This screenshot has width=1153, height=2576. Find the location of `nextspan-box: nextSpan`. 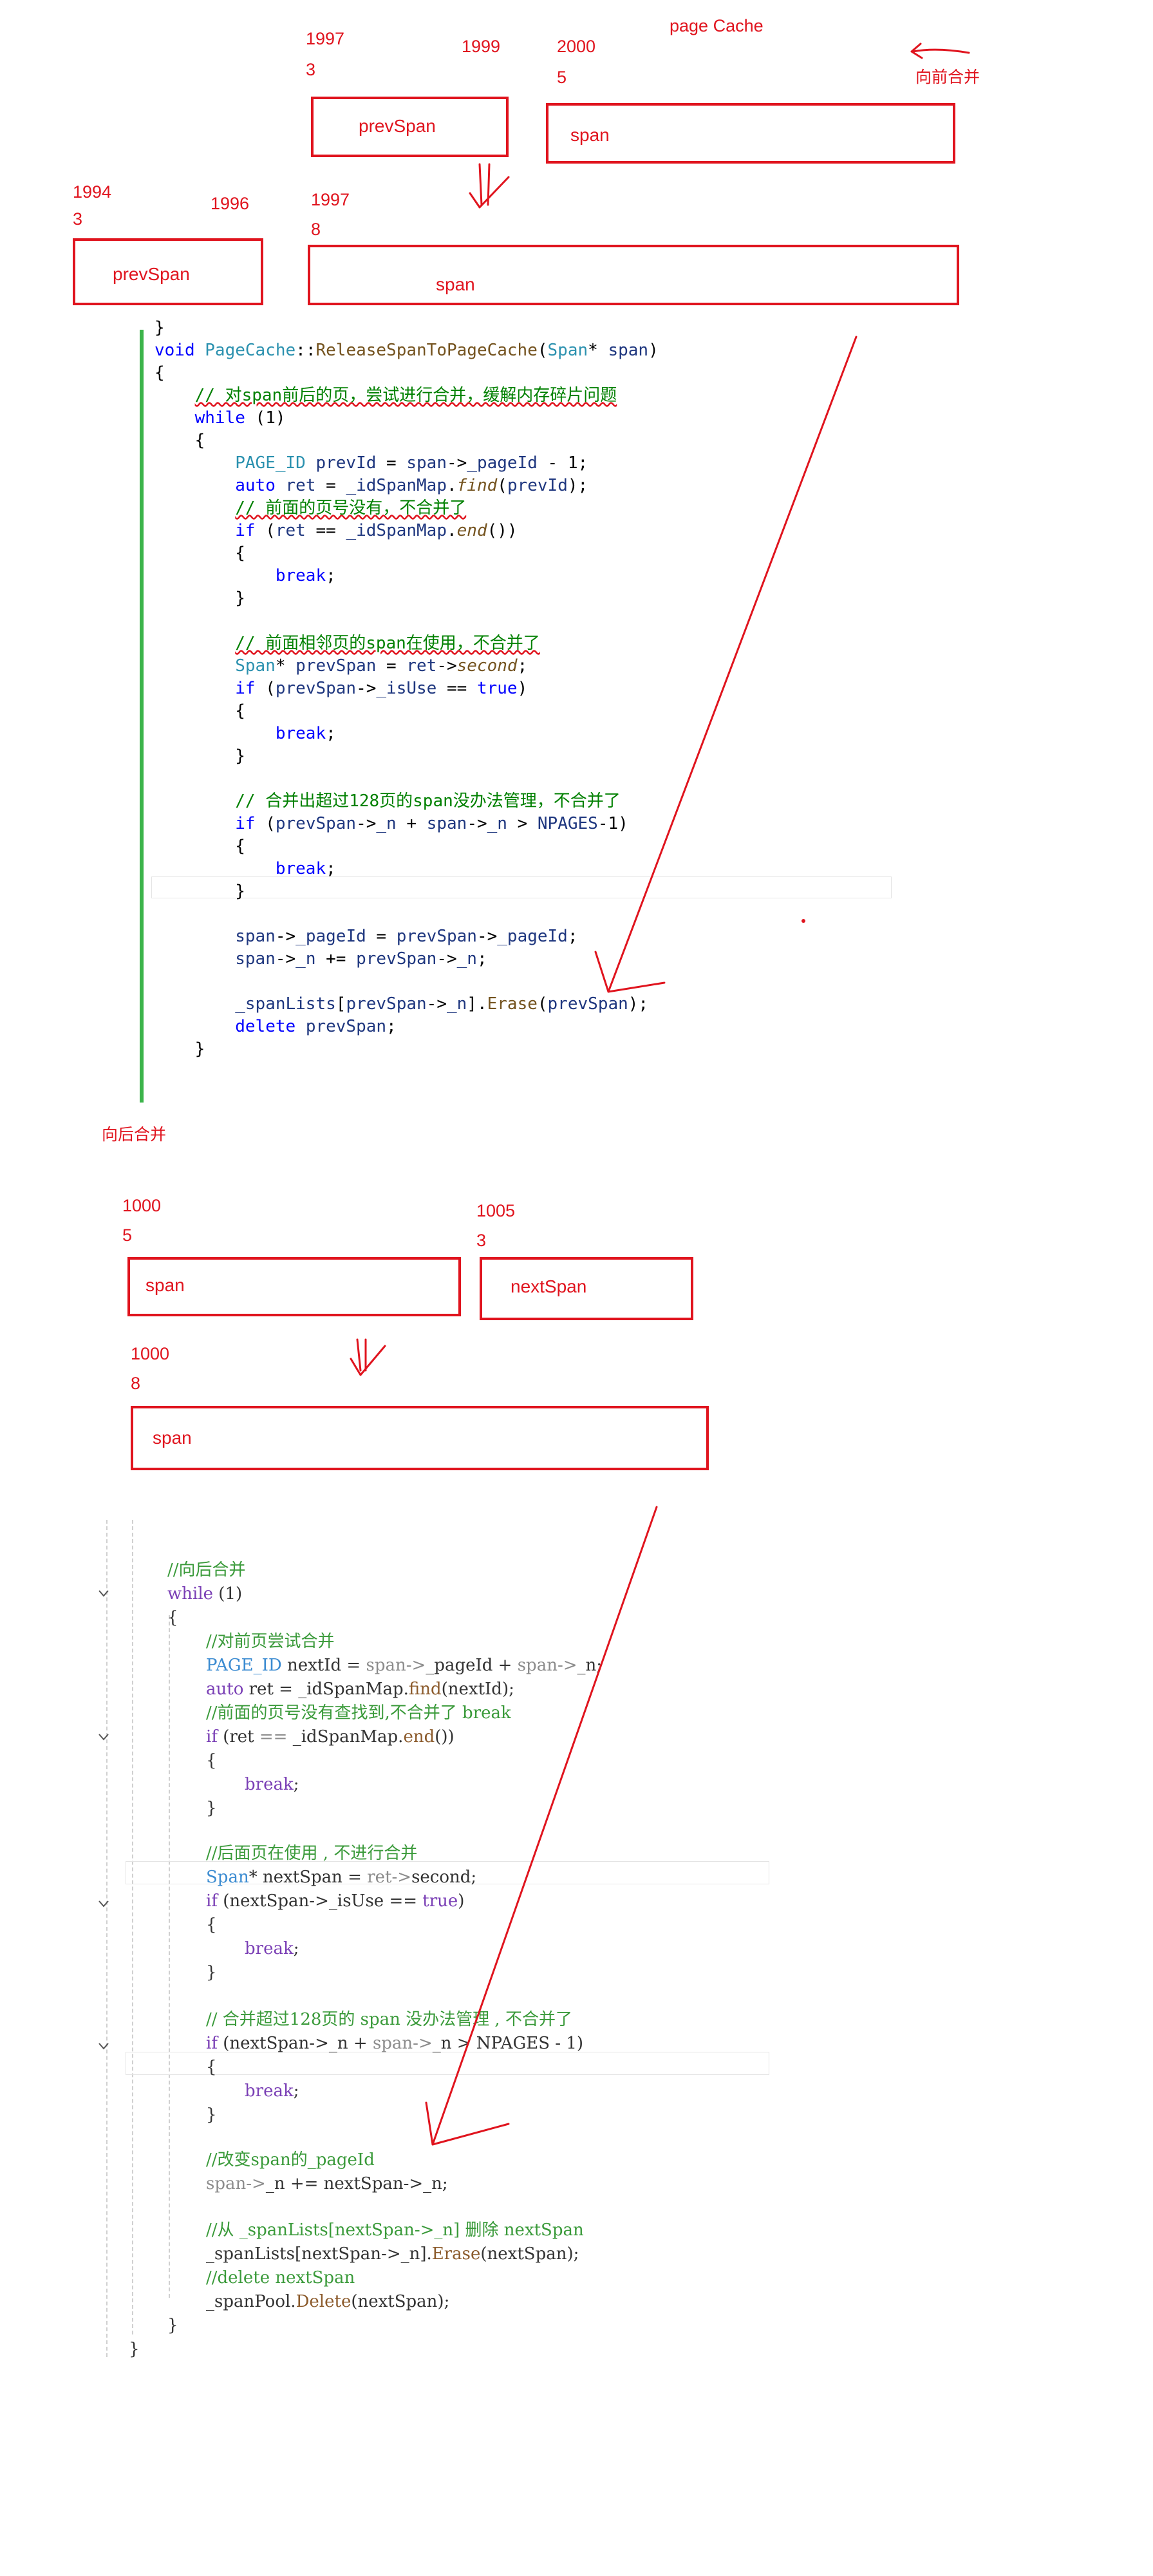

nextspan-box: nextSpan is located at coordinates (587, 1288).